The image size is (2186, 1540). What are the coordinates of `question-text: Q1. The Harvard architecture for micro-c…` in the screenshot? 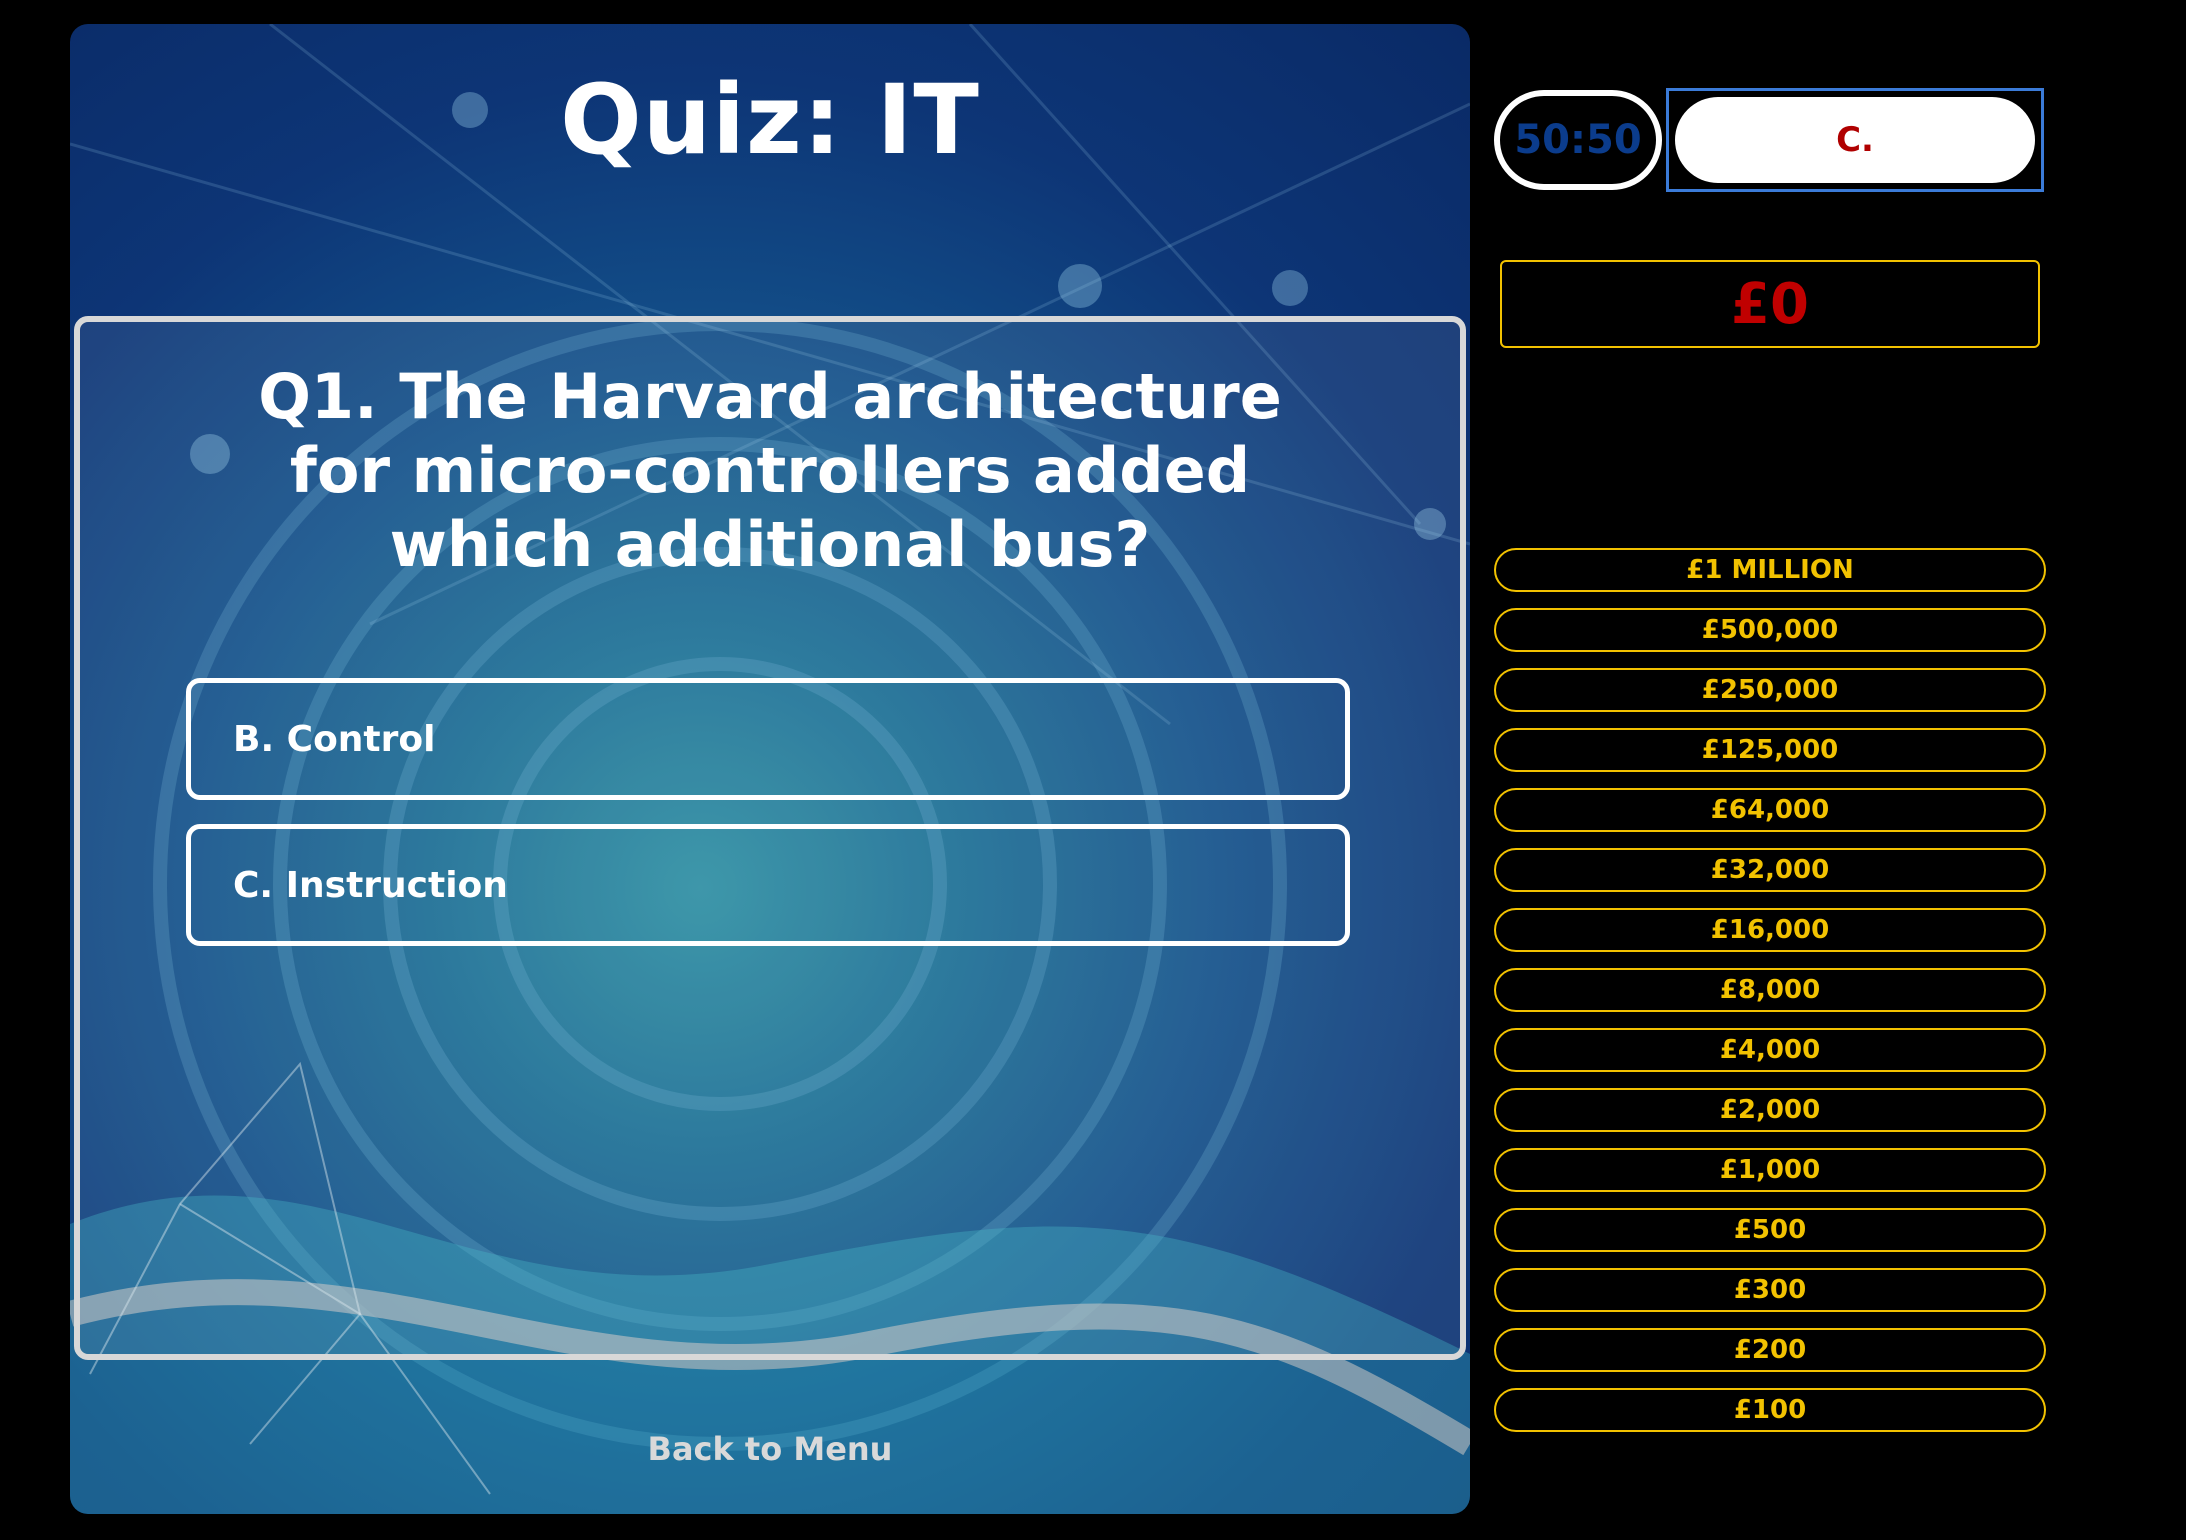 It's located at (770, 470).